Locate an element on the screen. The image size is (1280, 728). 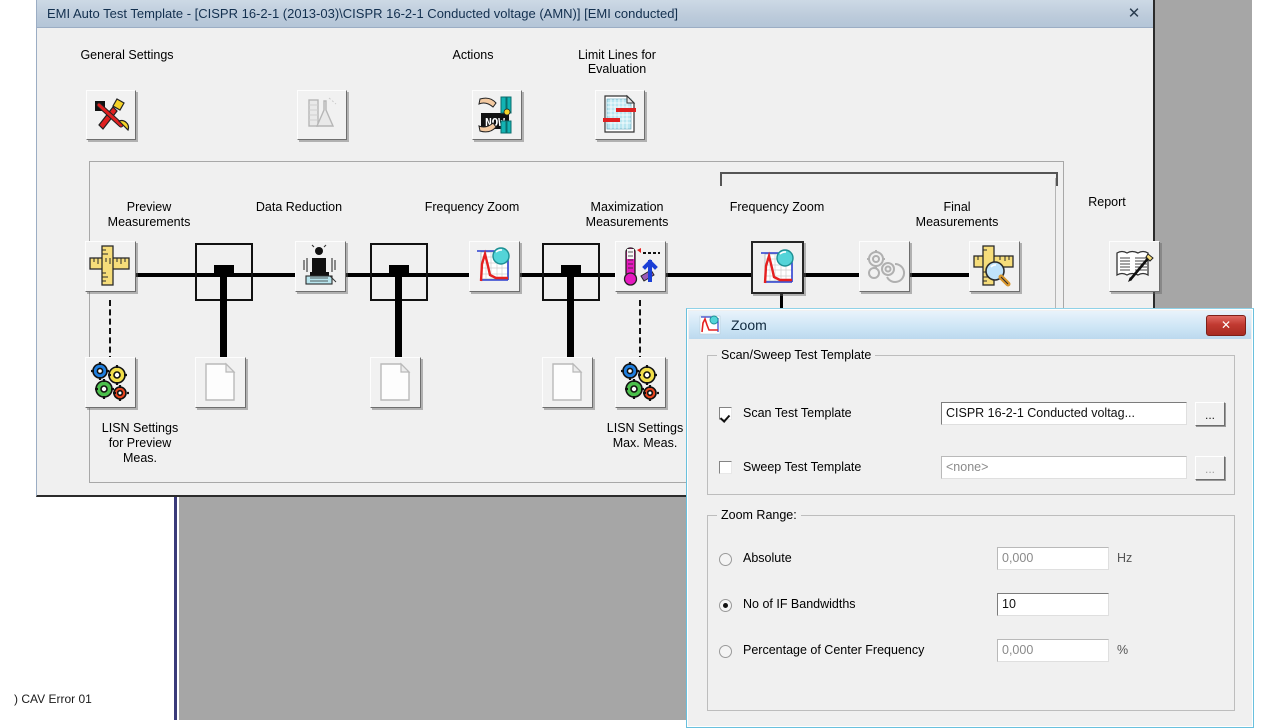
zoom-range-input-if-bandwidths: 10 is located at coordinates (1053, 604).